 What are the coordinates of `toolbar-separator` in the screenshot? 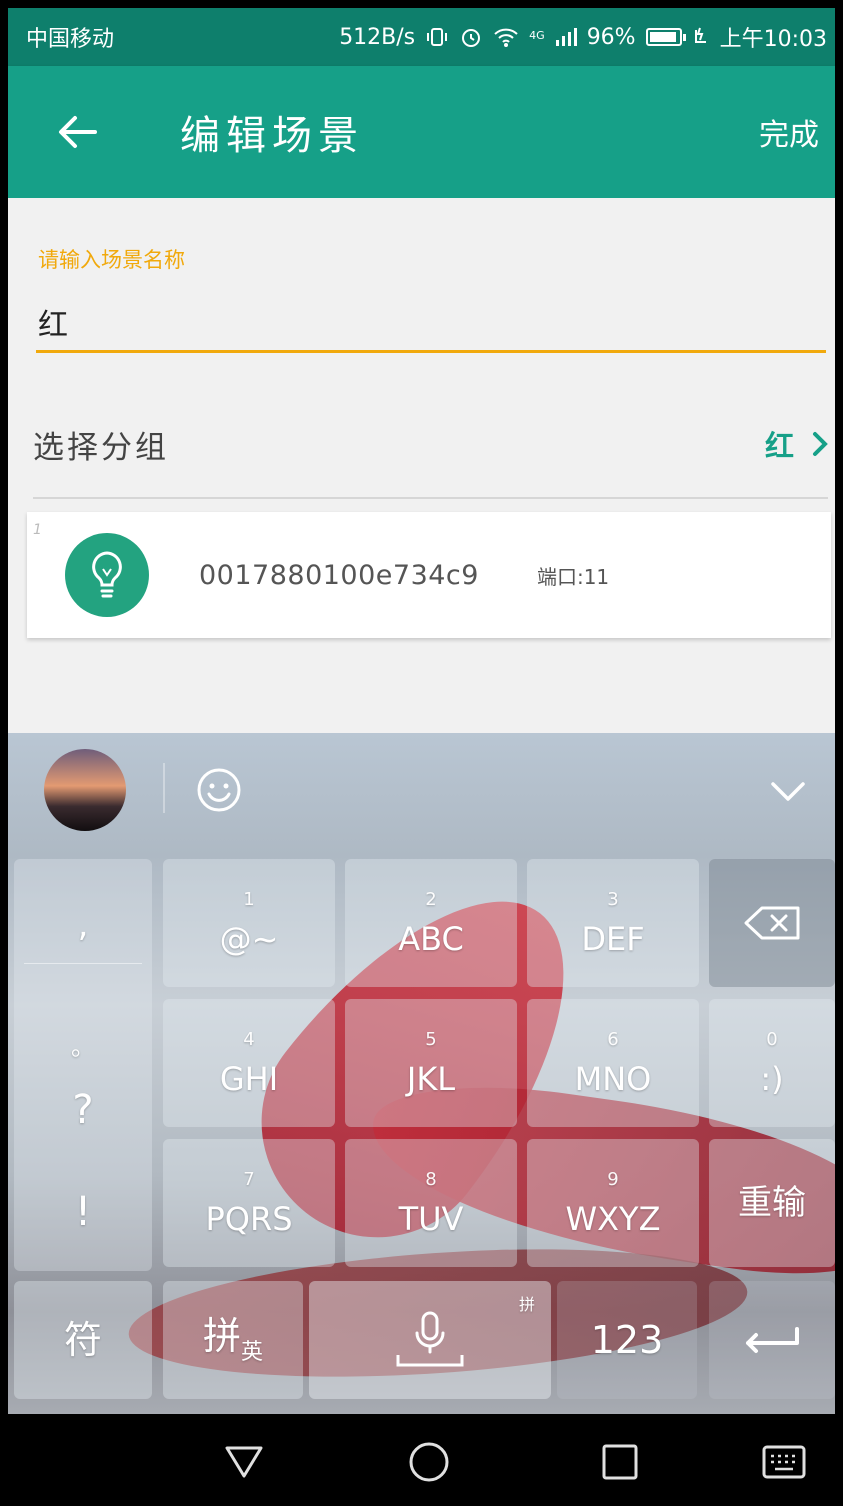 It's located at (164, 788).